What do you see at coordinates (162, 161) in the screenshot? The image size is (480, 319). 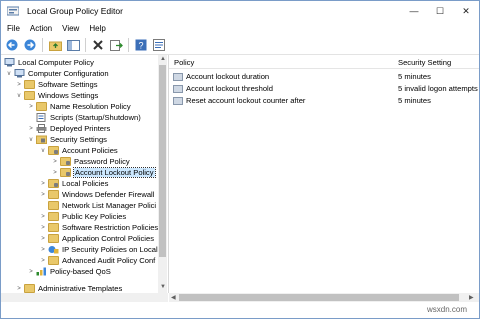 I see `tree-scroll-thumb` at bounding box center [162, 161].